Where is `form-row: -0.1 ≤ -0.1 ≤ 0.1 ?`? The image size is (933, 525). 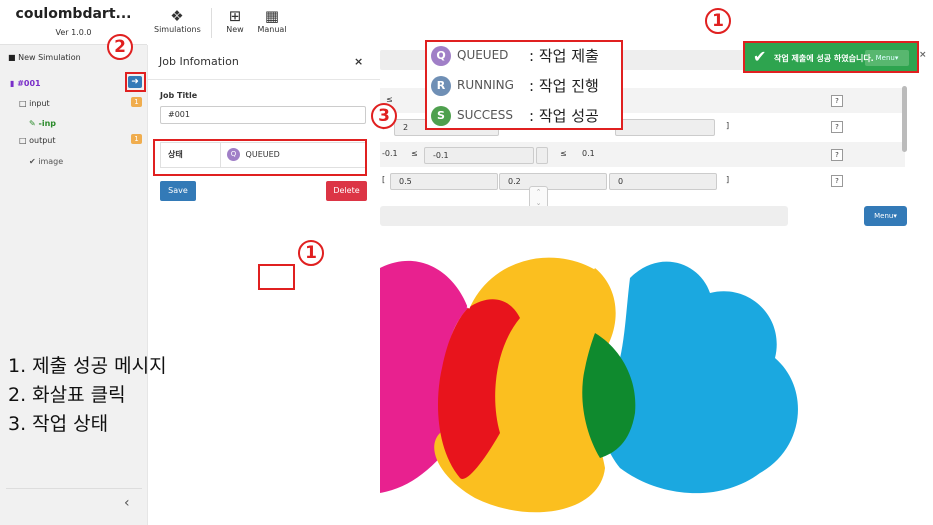
form-row: -0.1 ≤ -0.1 ≤ 0.1 ? is located at coordinates (642, 154).